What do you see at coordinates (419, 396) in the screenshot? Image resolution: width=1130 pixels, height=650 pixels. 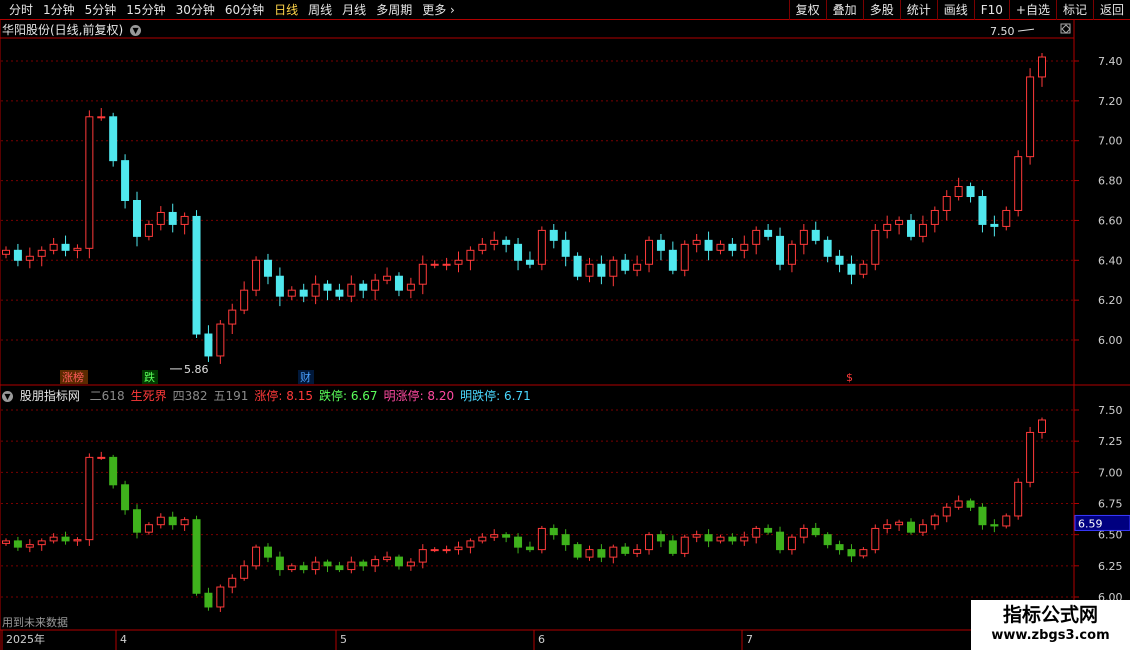 I see `indicator-item: 明涨停: 8.20` at bounding box center [419, 396].